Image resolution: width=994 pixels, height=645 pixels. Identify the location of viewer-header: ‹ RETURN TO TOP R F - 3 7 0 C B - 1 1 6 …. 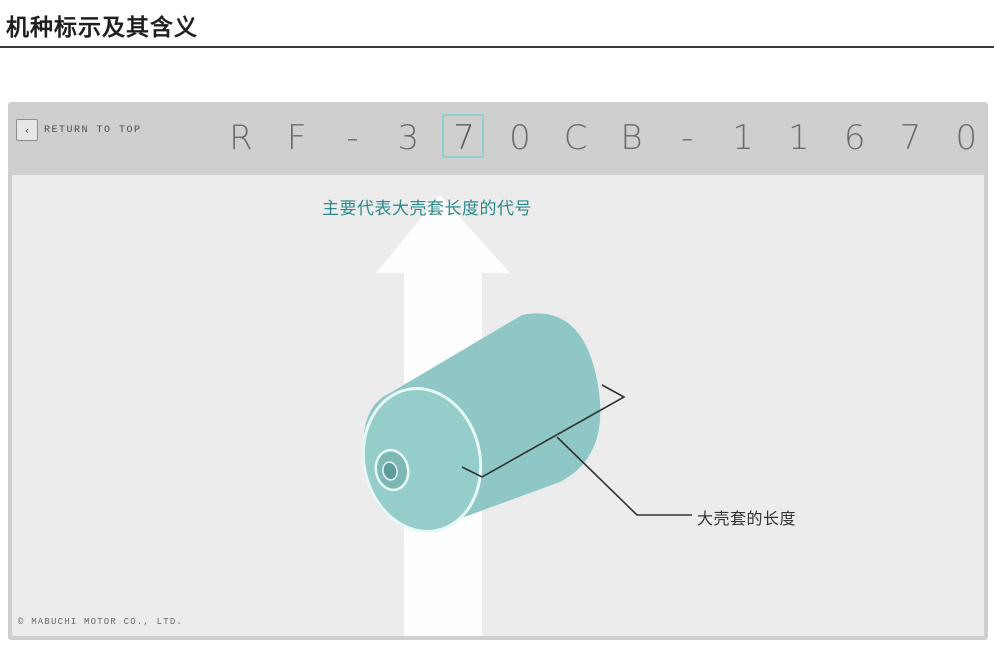
(498, 138).